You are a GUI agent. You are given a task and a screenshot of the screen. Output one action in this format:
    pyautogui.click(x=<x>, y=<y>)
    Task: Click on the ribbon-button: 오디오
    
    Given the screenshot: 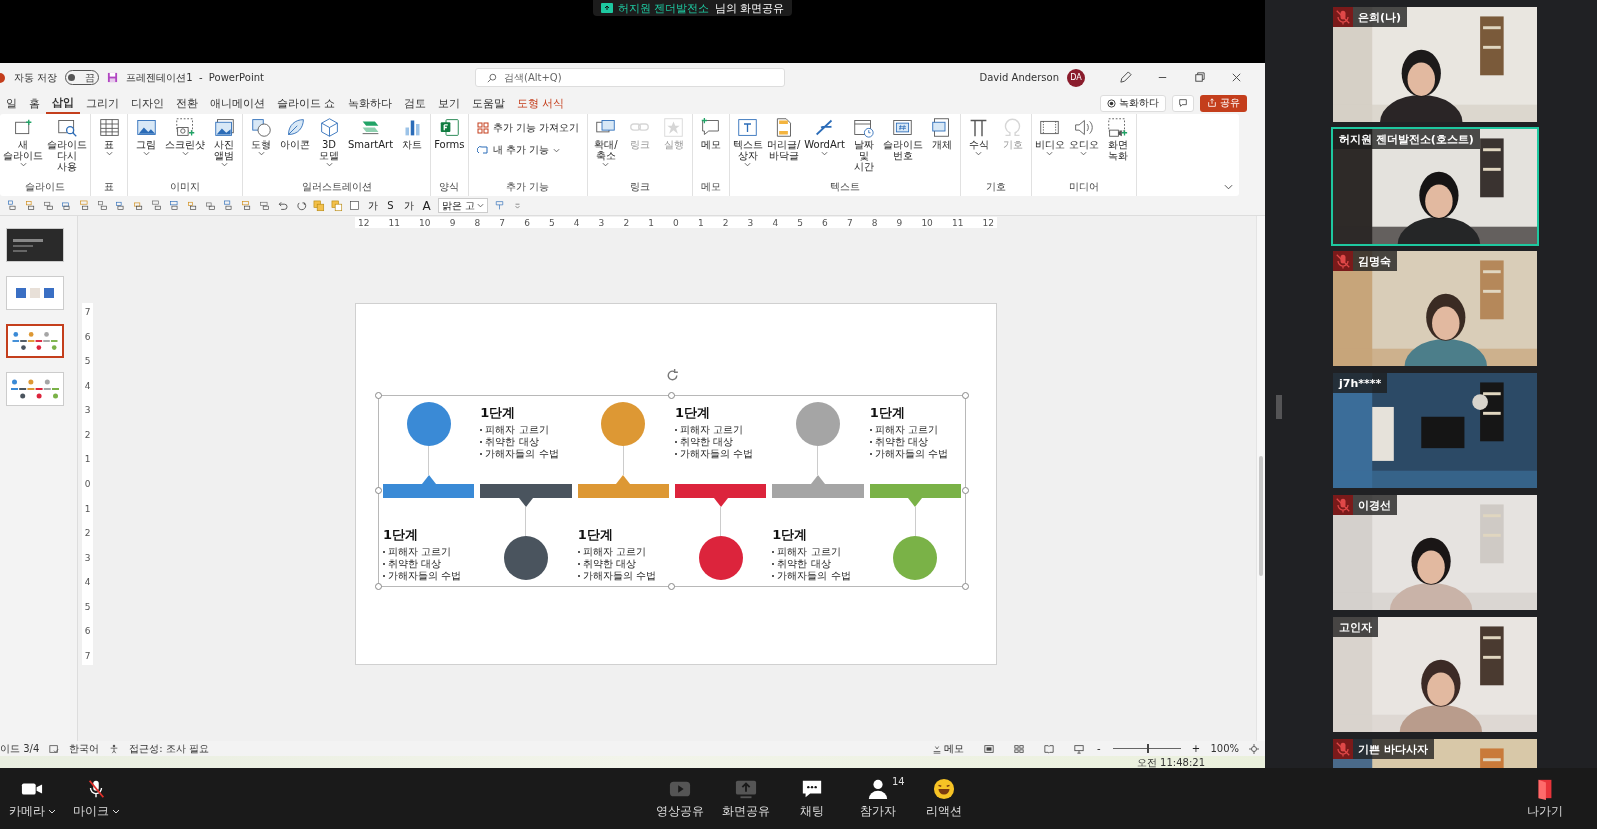 What is the action you would take?
    pyautogui.click(x=1083, y=148)
    